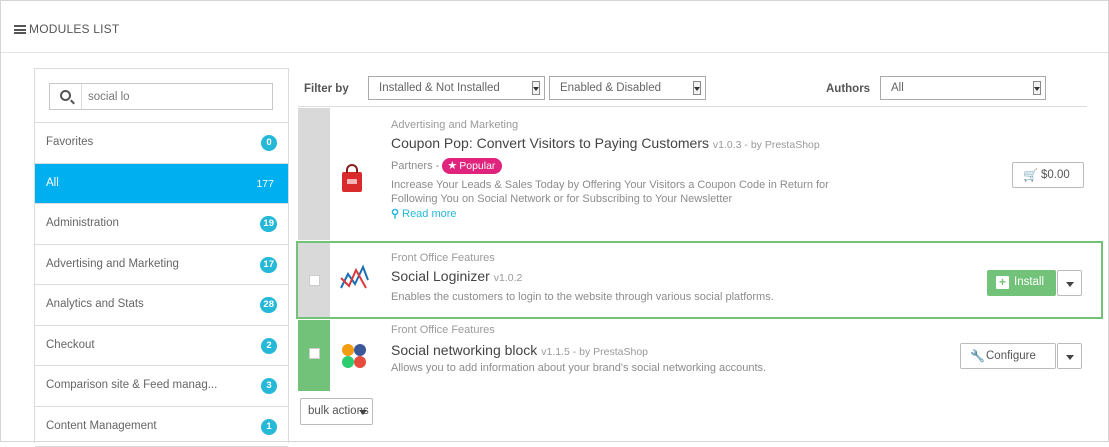  Describe the element at coordinates (464, 350) in the screenshot. I see `module-title: Social networking block` at that location.